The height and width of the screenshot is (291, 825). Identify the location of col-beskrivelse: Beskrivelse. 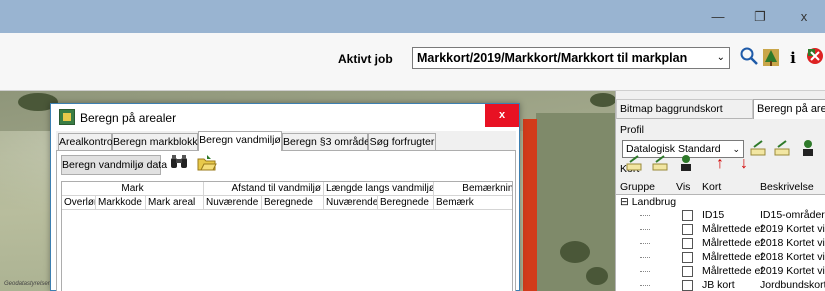
(787, 187).